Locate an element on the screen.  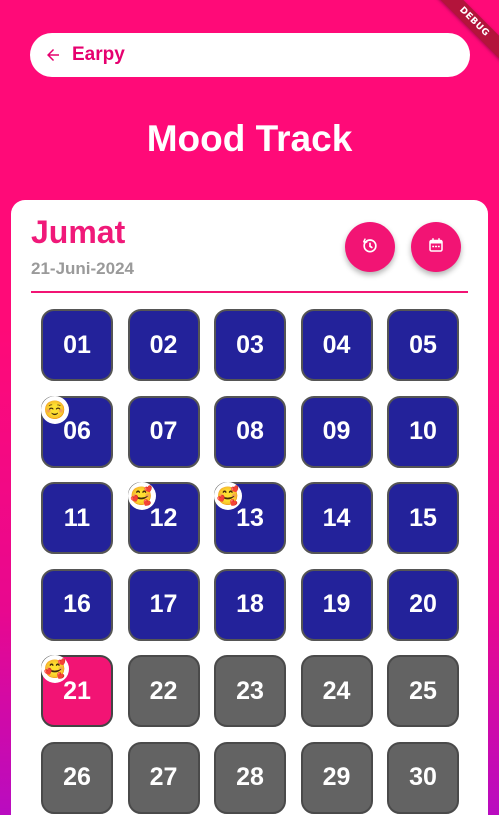
day-cell-14: 14 is located at coordinates (336, 518).